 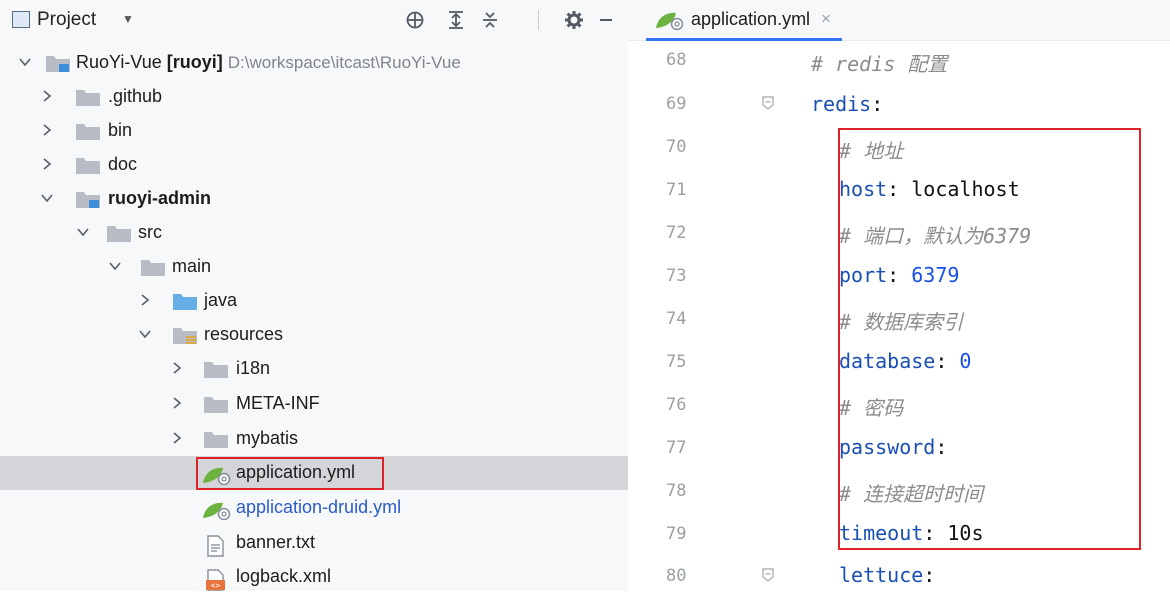 What do you see at coordinates (314, 369) in the screenshot?
I see `tree-item-i18n: i18n` at bounding box center [314, 369].